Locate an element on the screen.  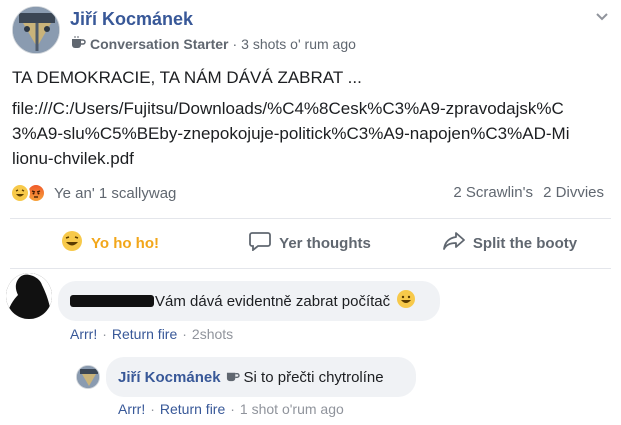
comment-like-link: Arrr! is located at coordinates (83, 334).